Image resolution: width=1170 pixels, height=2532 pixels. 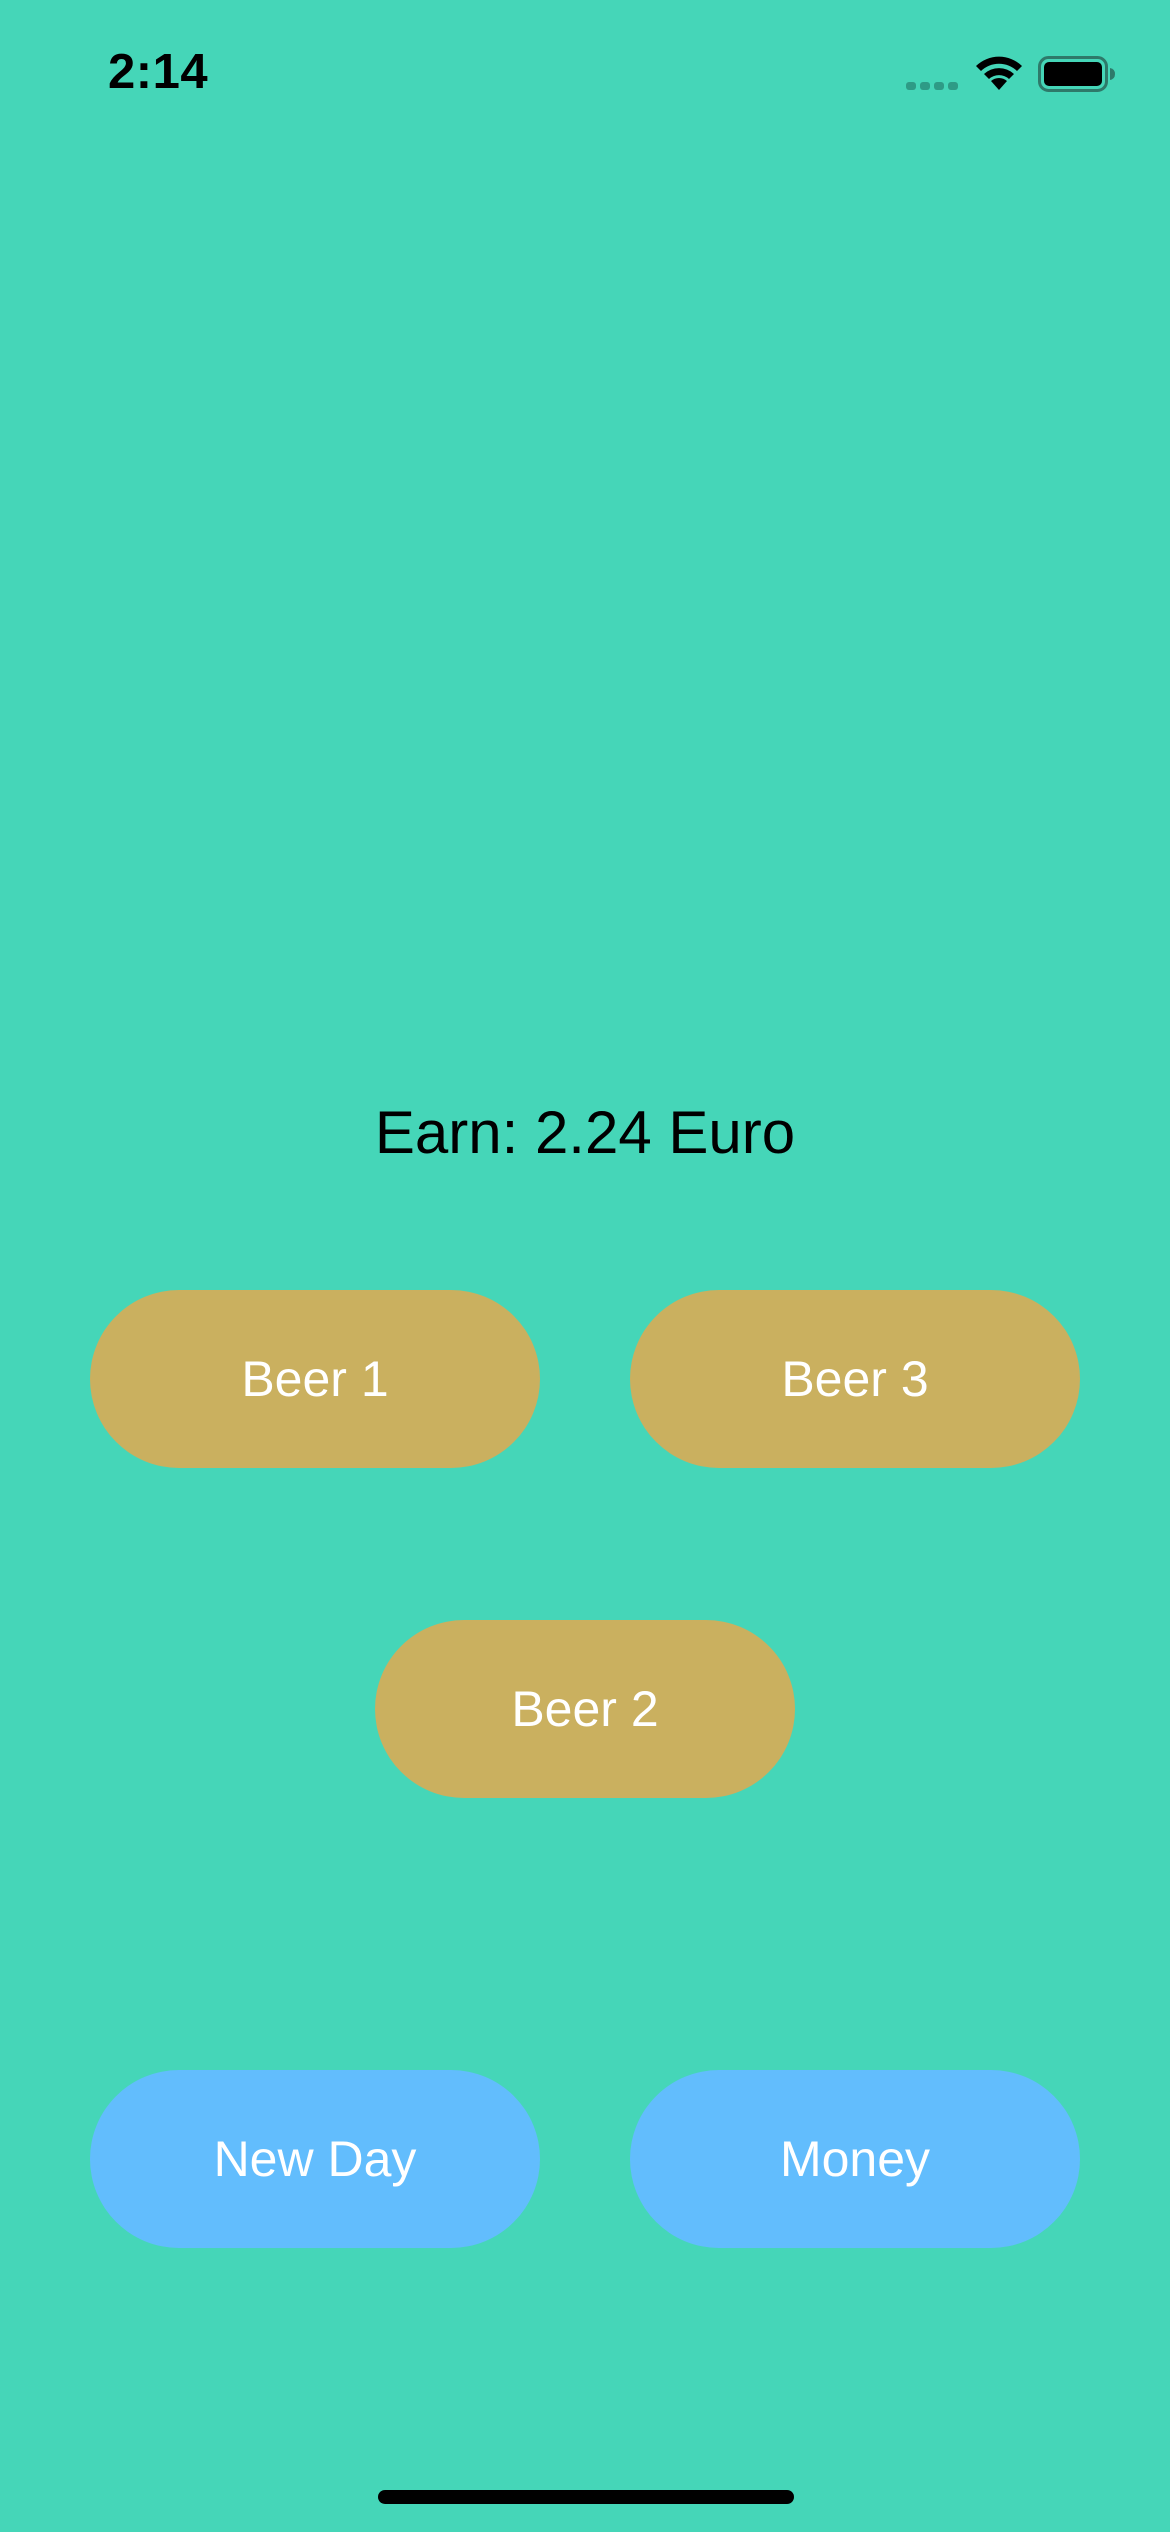 I want to click on money-button: Money, so click(x=855, y=2159).